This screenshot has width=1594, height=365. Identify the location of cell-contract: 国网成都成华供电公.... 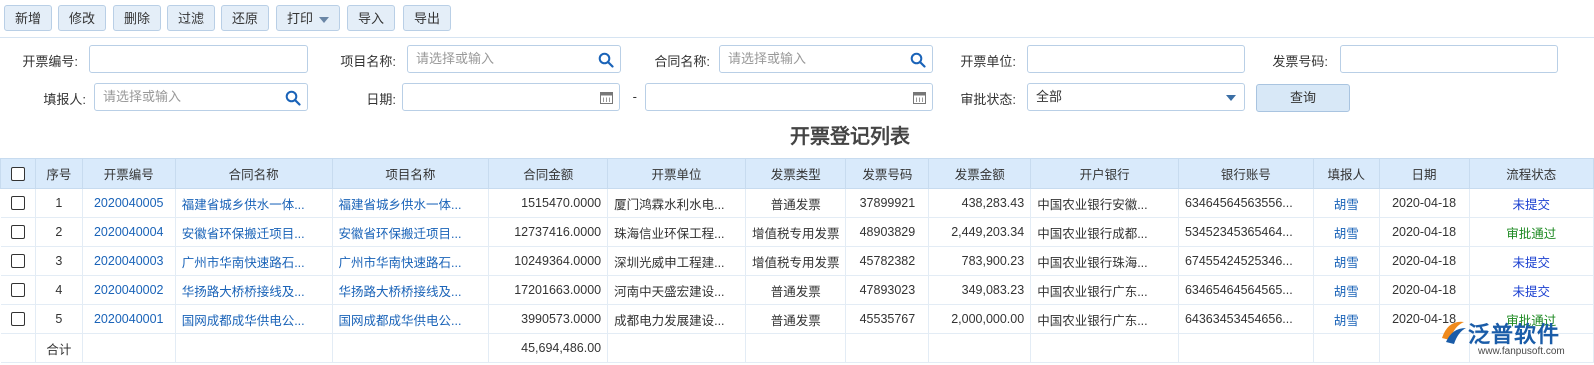
(254, 319).